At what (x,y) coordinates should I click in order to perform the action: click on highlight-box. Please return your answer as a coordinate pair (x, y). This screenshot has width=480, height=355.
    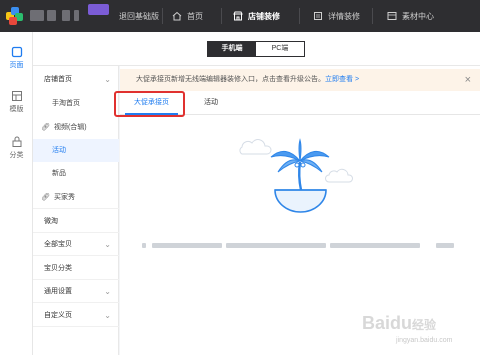
    Looking at the image, I should click on (149, 104).